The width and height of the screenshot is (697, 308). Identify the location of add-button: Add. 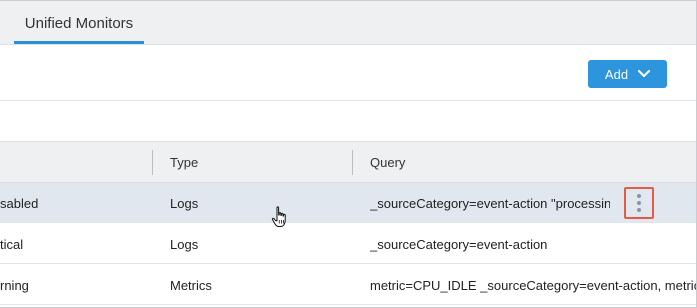
(627, 74).